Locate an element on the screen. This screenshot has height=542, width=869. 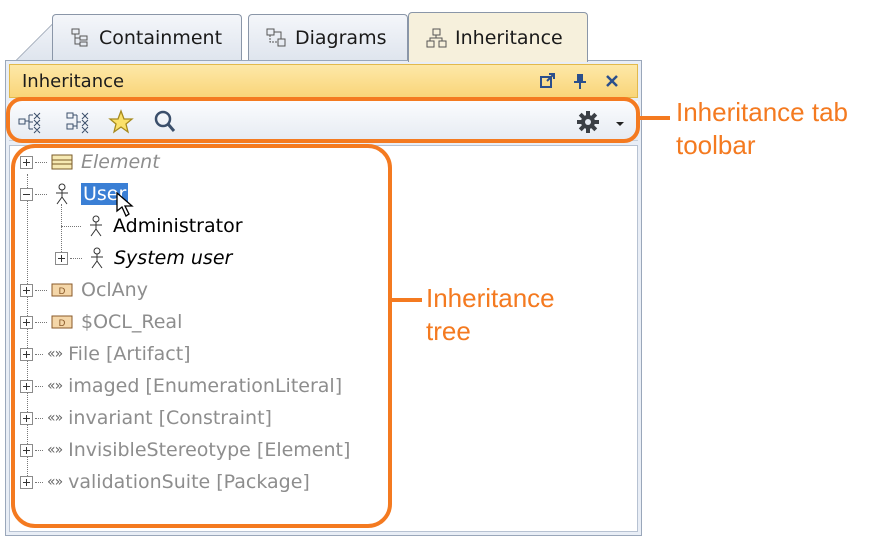
panel-title-bar: Inheritance is located at coordinates (323, 81).